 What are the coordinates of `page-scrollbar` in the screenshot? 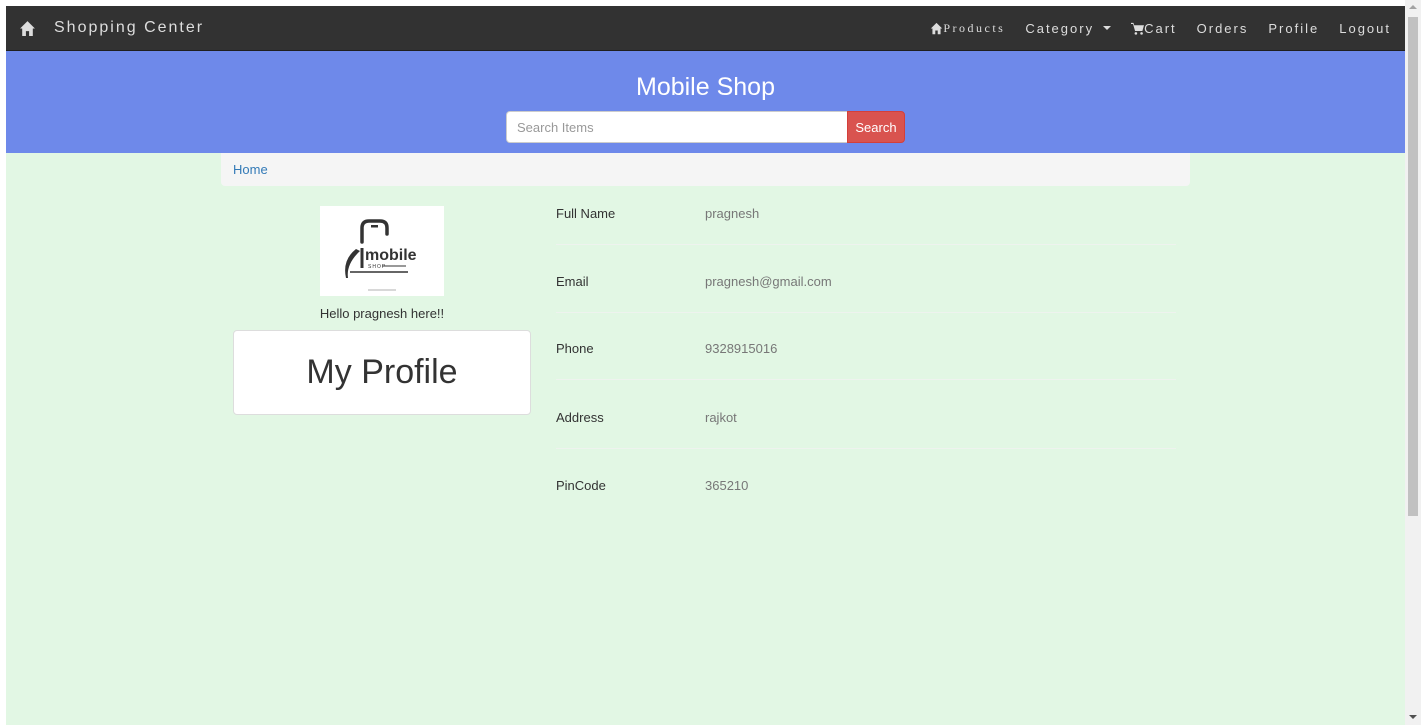 It's located at (1413, 362).